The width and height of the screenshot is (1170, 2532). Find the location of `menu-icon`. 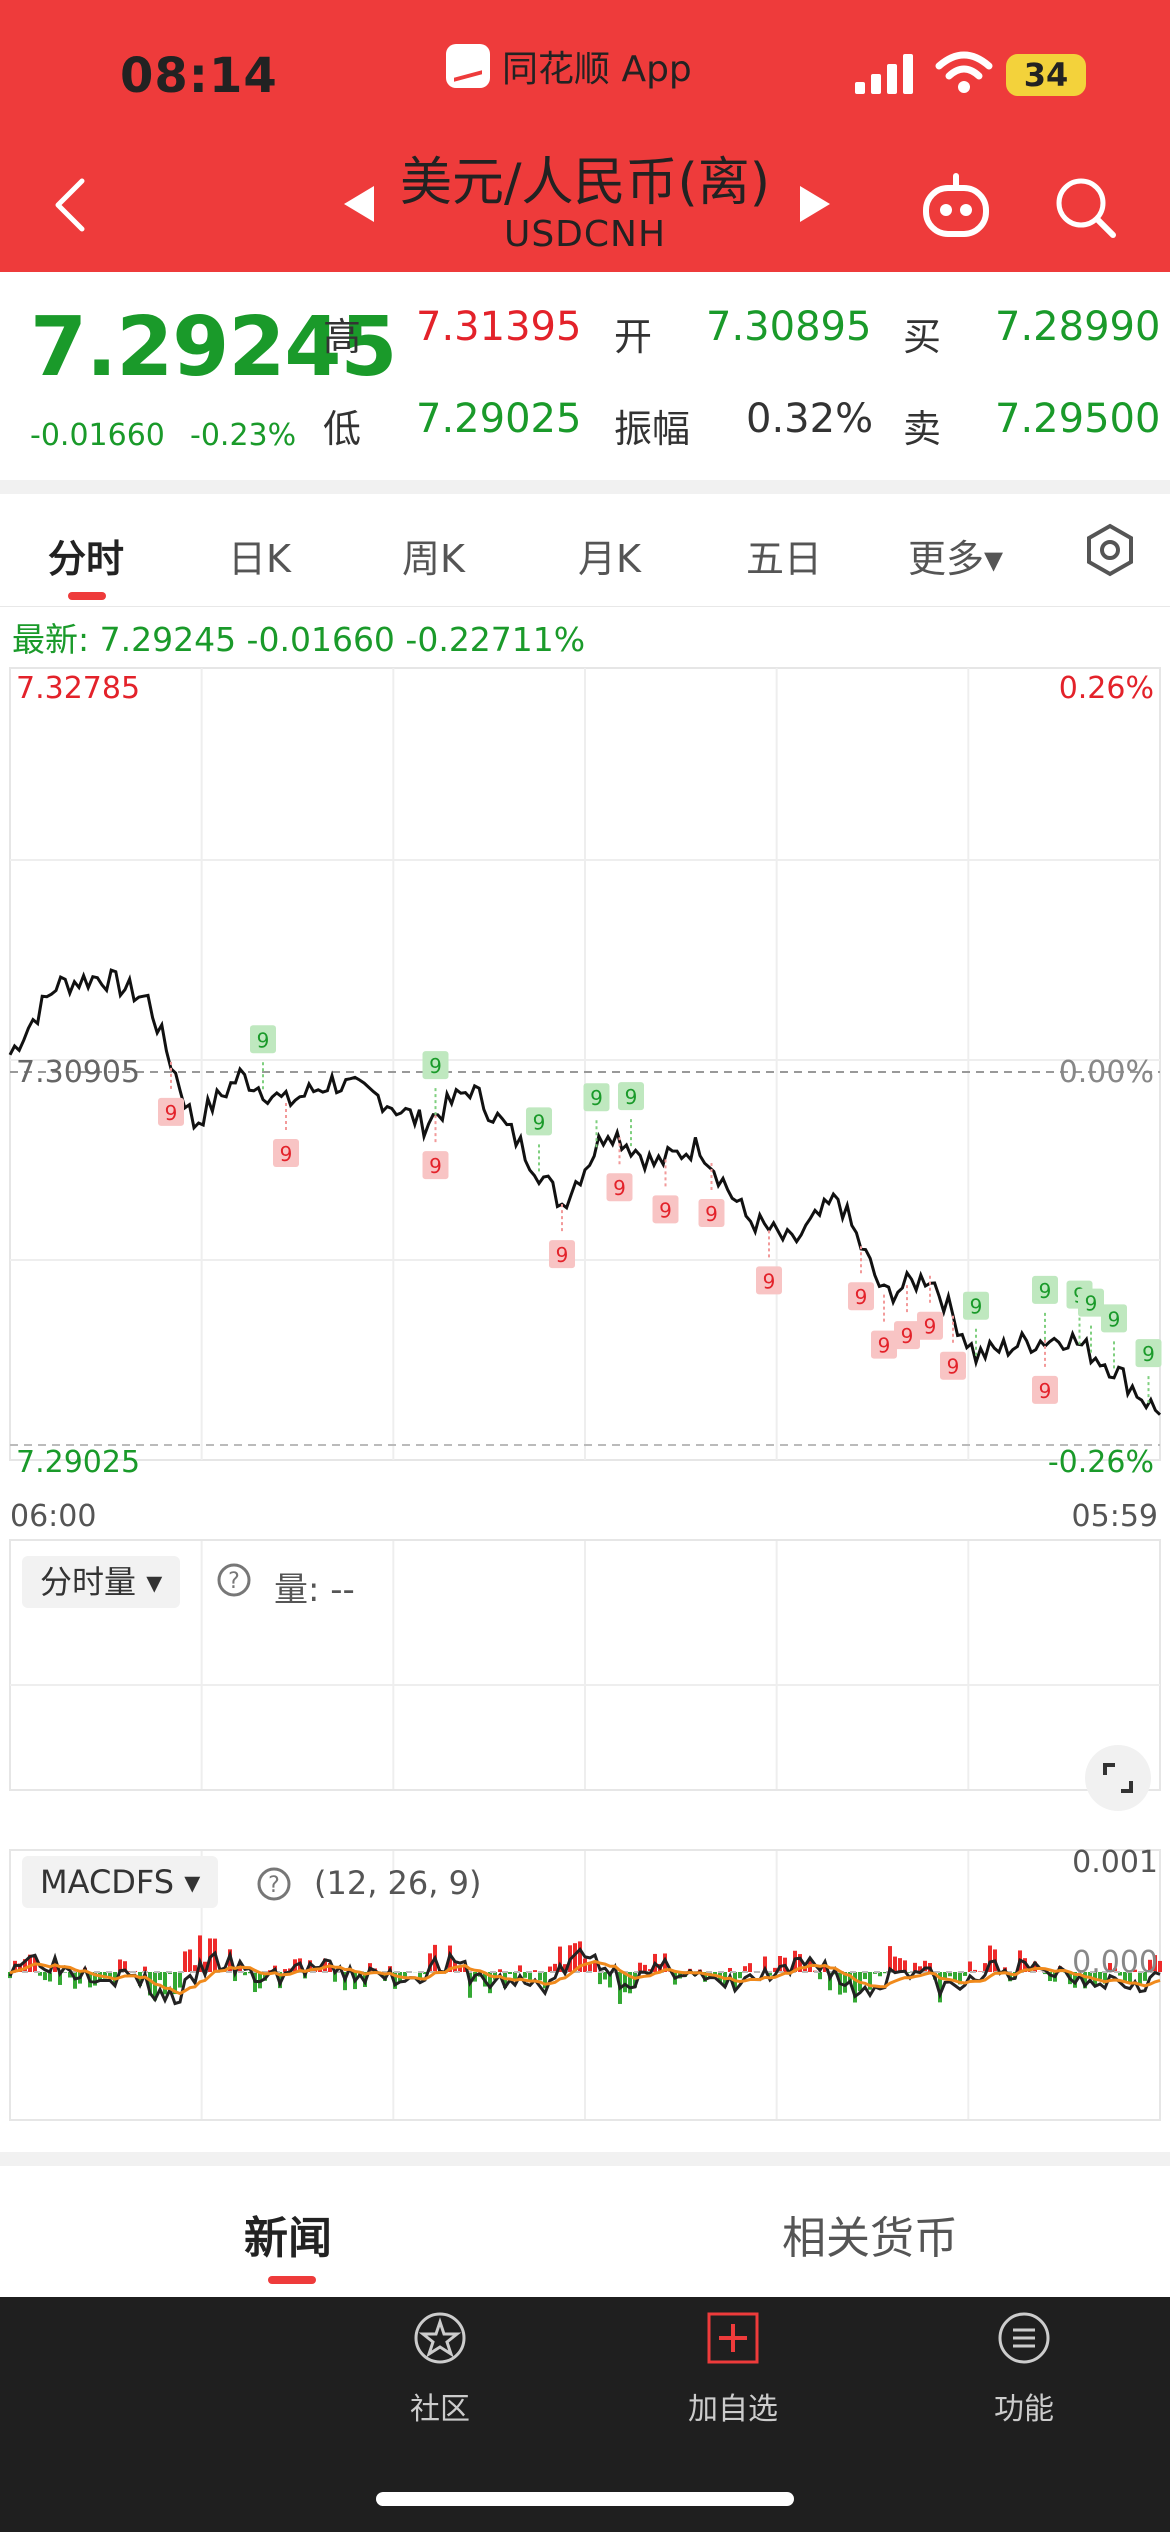

menu-icon is located at coordinates (1024, 2338).